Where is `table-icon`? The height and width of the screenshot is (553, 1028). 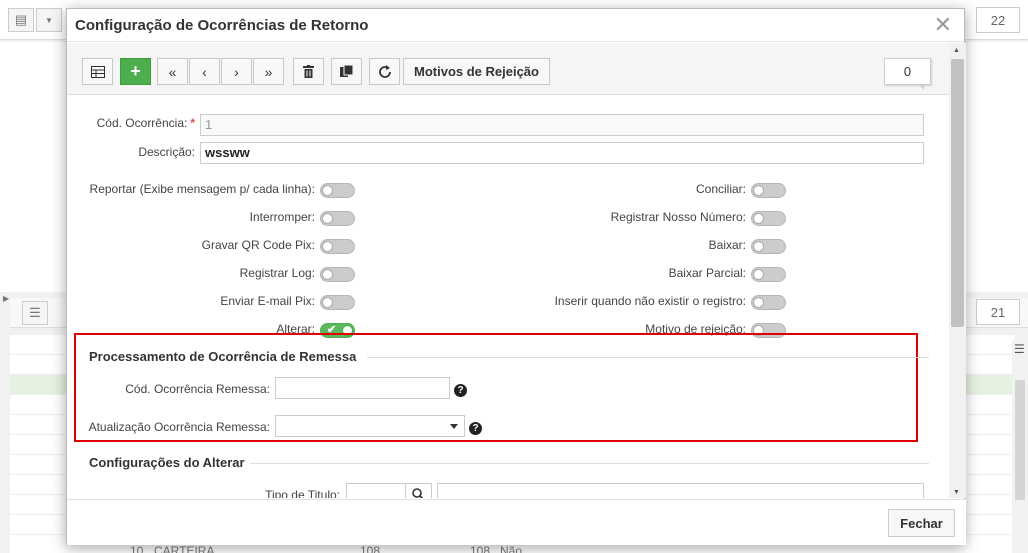
table-icon is located at coordinates (97, 71).